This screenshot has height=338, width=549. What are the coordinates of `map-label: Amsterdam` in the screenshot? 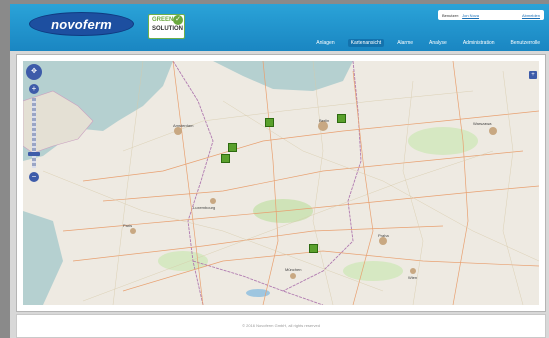 It's located at (183, 125).